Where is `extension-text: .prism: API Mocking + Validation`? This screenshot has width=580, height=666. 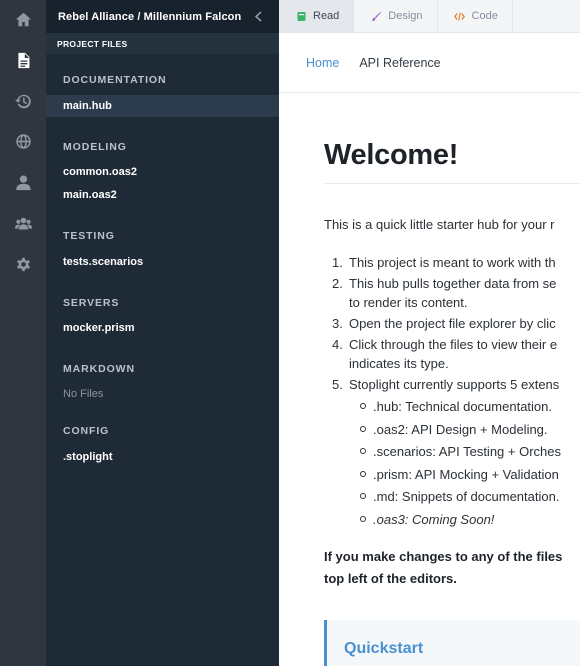
extension-text: .prism: API Mocking + Validation is located at coordinates (466, 474).